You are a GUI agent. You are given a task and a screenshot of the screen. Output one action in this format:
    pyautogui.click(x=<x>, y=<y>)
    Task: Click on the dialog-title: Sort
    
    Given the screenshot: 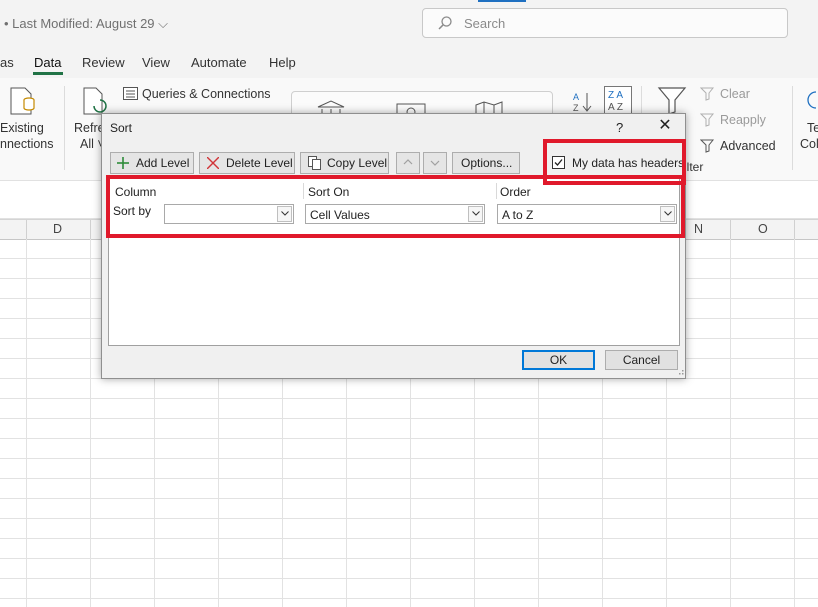 What is the action you would take?
    pyautogui.click(x=121, y=128)
    